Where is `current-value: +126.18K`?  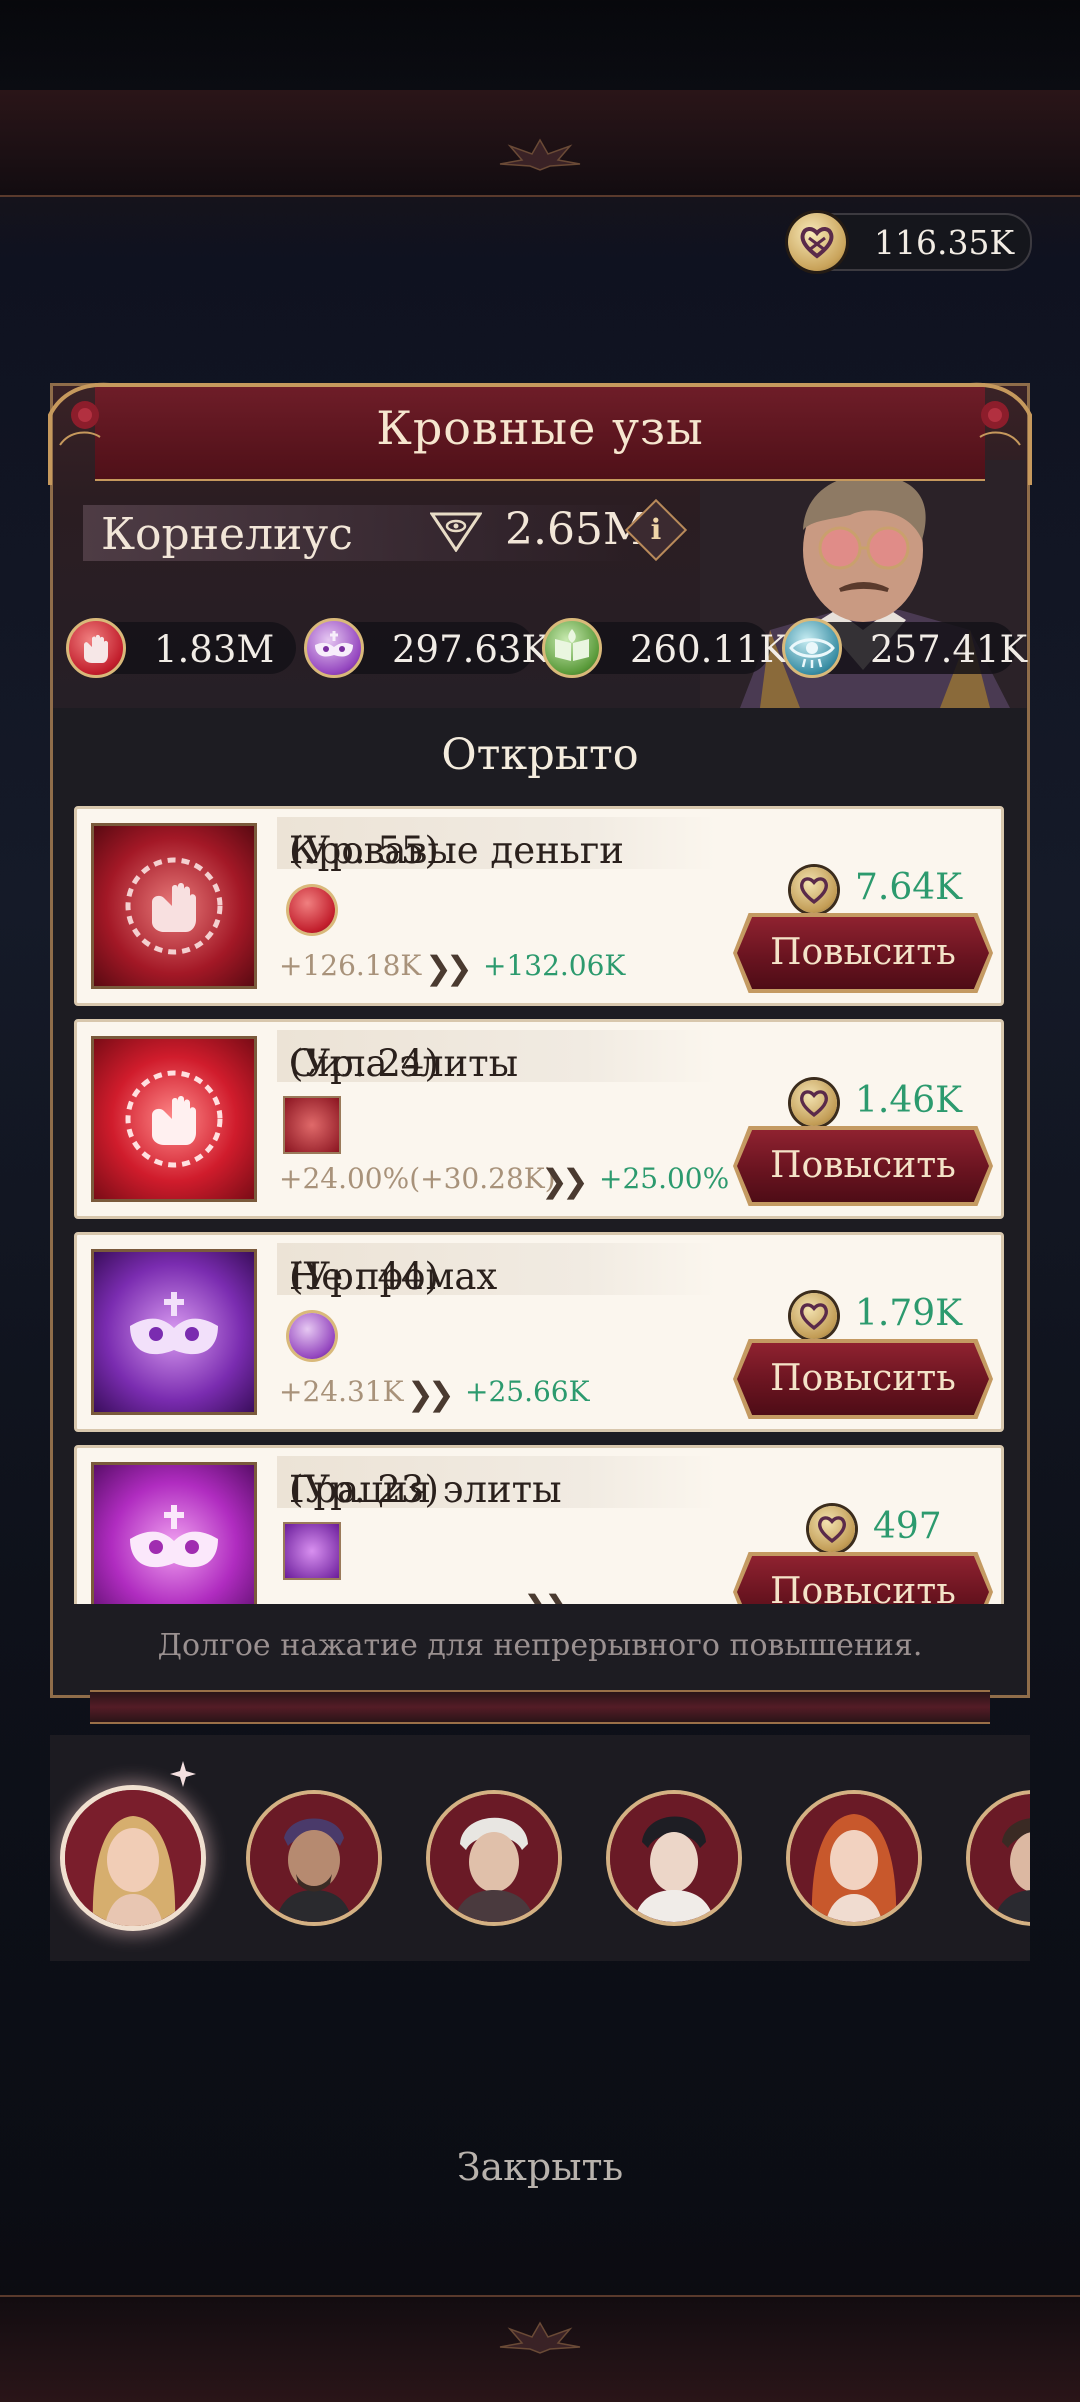 current-value: +126.18K is located at coordinates (350, 965).